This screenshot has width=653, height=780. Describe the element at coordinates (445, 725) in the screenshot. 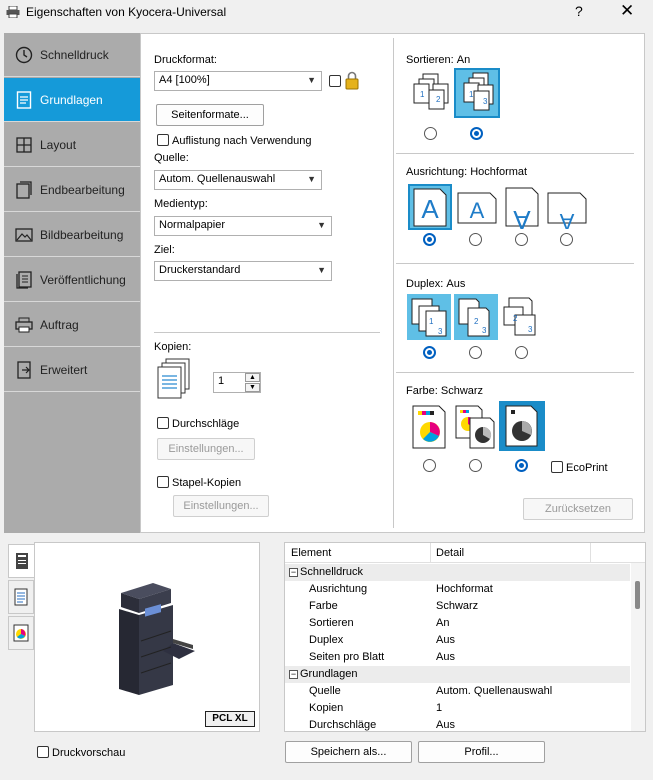

I see `cell-detail: Aus` at that location.